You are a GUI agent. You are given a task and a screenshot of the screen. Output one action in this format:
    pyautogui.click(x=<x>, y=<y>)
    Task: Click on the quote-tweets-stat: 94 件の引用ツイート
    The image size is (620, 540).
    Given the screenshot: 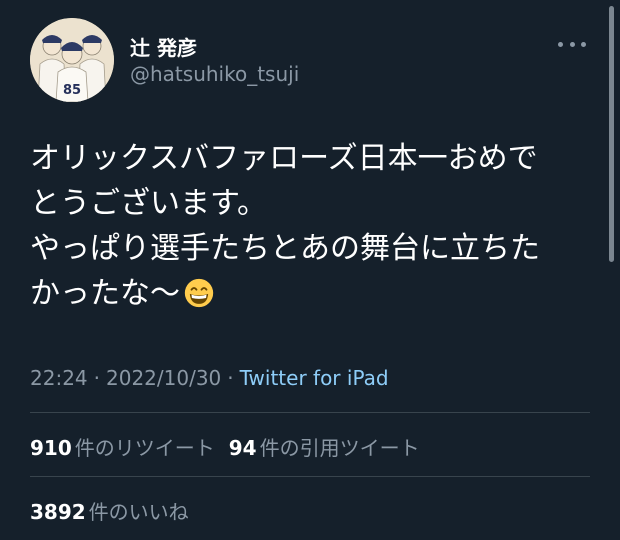 What is the action you would take?
    pyautogui.click(x=324, y=448)
    